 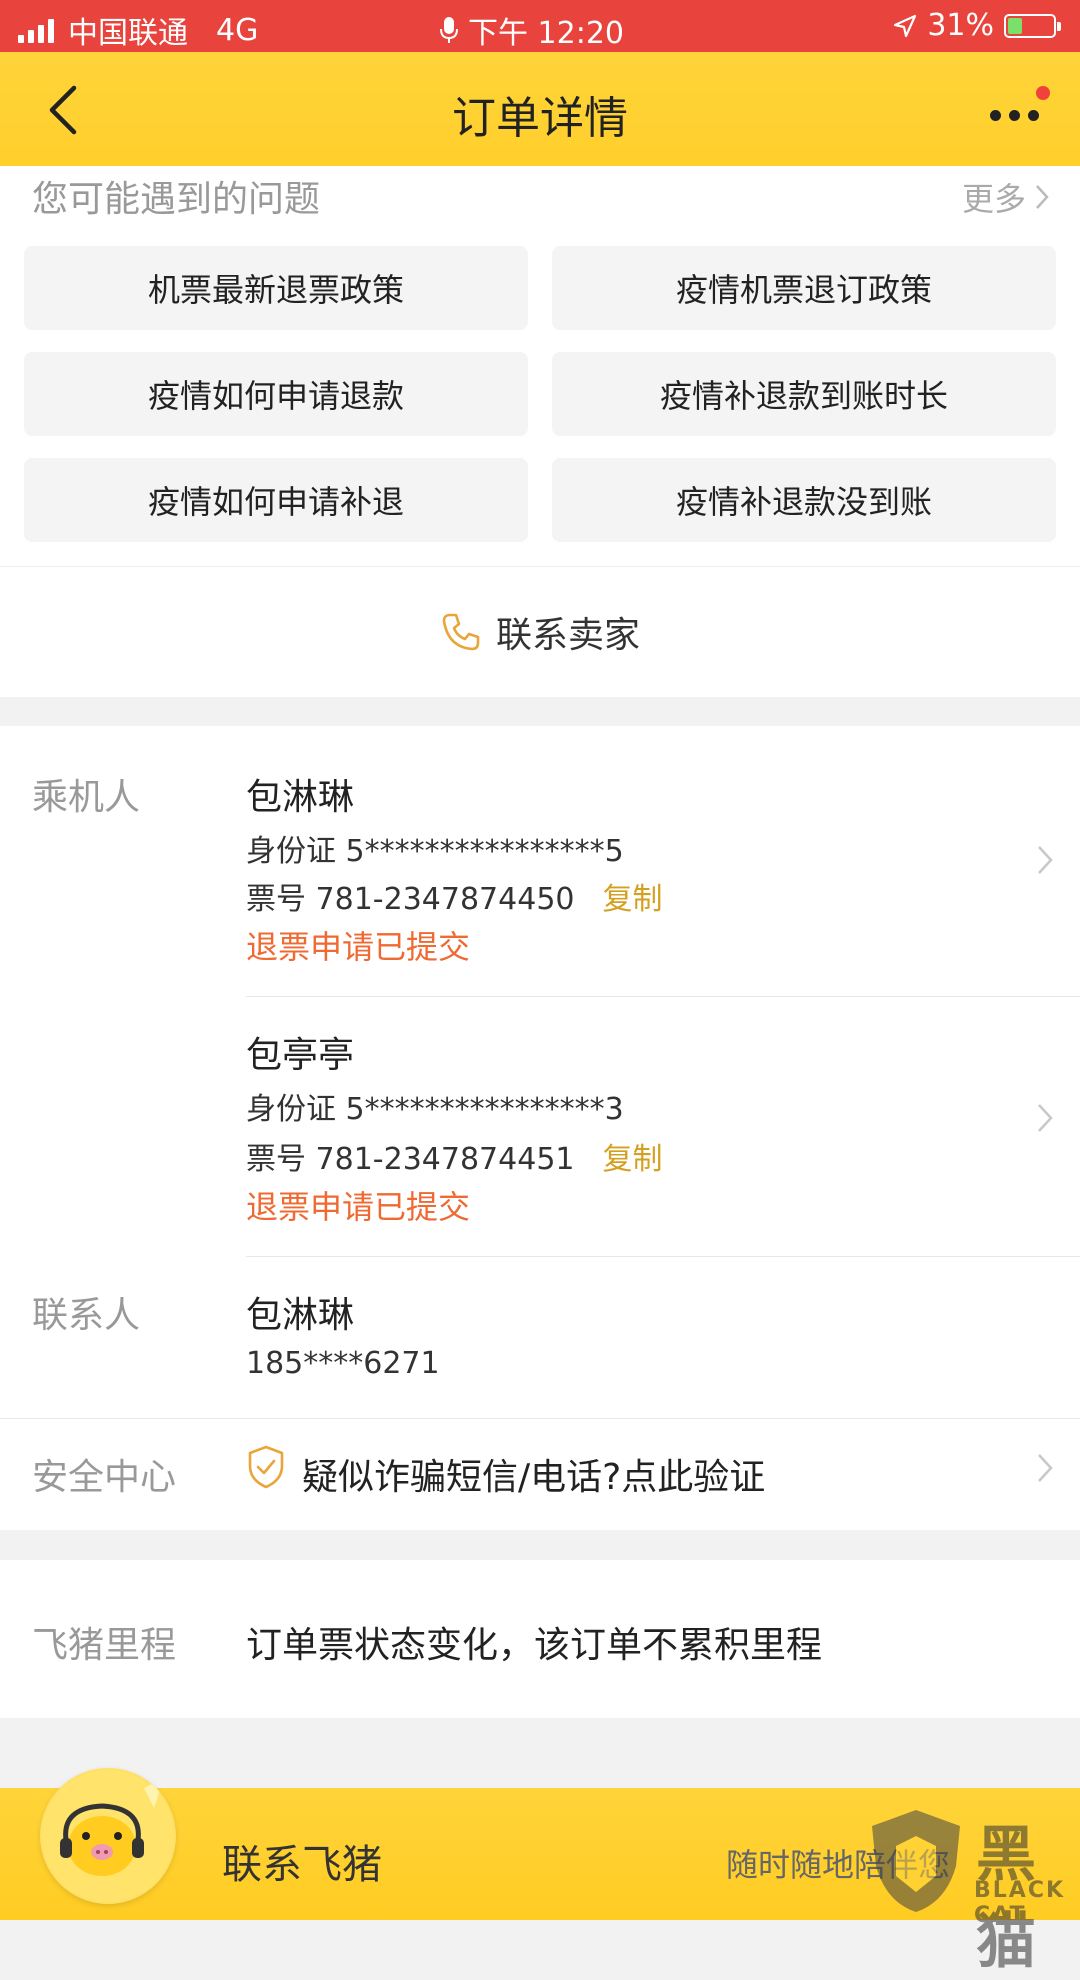 What do you see at coordinates (449, 30) in the screenshot?
I see `microphone-icon` at bounding box center [449, 30].